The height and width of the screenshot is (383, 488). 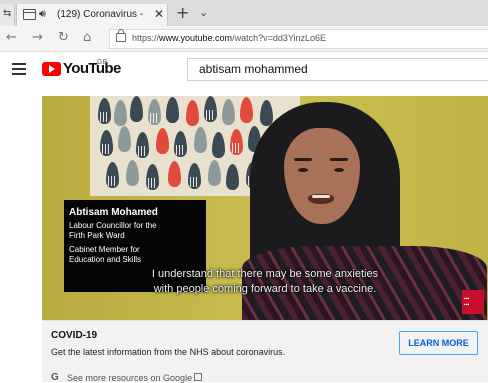 I want to click on chevron-down-icon: ⌄, so click(x=203, y=12).